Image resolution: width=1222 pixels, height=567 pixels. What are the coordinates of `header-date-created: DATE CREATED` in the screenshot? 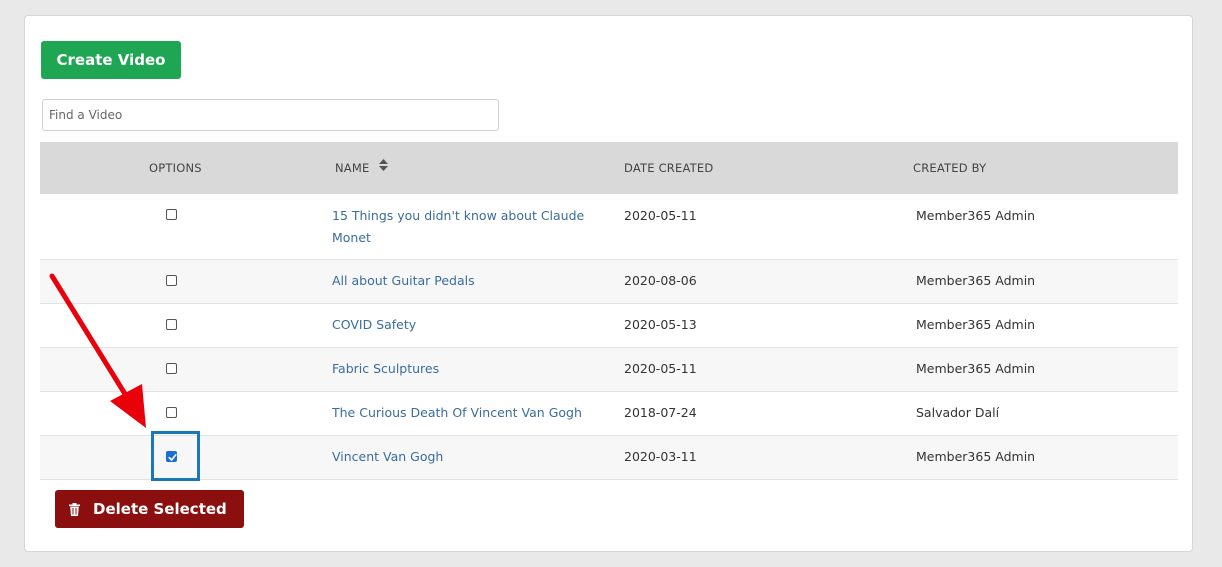 It's located at (669, 168).